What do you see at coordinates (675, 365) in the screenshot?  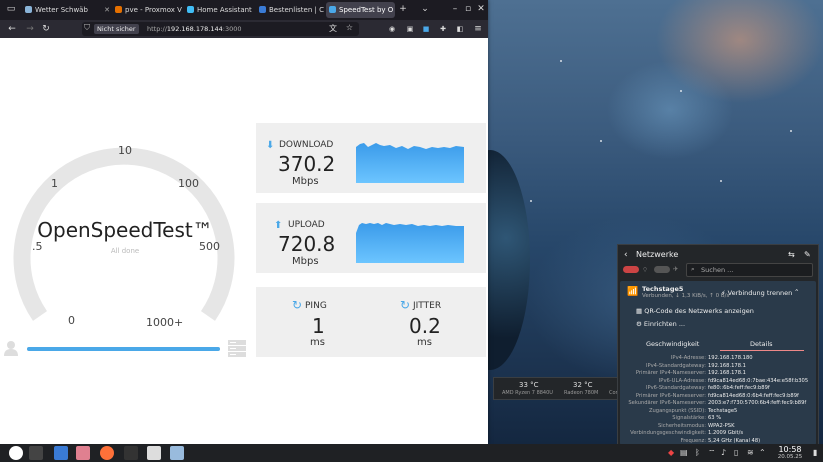 I see `detail-key: IPv4-Standardgateway:` at bounding box center [675, 365].